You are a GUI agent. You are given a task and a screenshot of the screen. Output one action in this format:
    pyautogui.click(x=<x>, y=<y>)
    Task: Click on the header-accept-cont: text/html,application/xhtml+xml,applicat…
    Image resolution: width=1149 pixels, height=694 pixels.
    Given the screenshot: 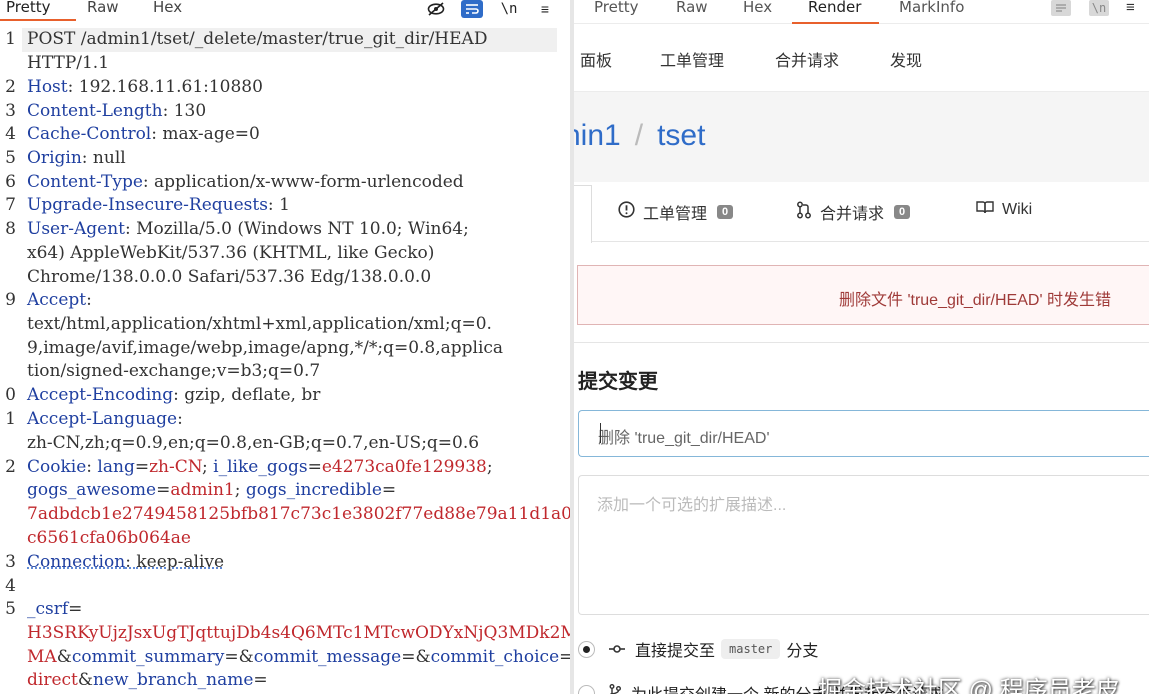 What is the action you would take?
    pyautogui.click(x=259, y=324)
    